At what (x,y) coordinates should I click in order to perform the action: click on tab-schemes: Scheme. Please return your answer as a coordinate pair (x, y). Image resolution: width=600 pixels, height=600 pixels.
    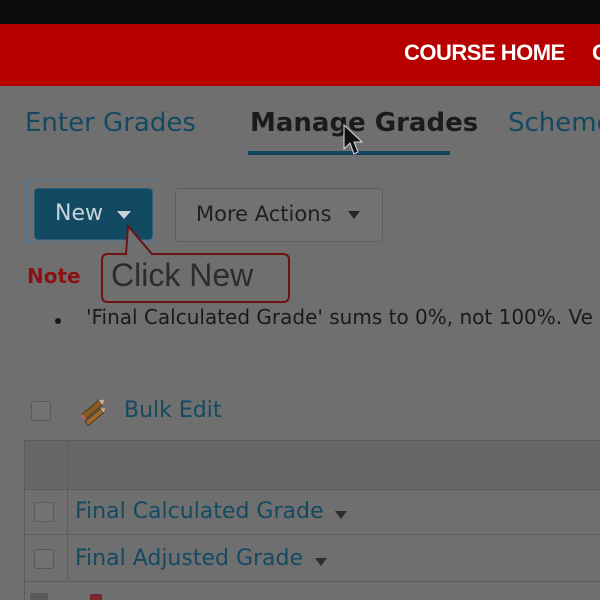
    Looking at the image, I should click on (554, 123).